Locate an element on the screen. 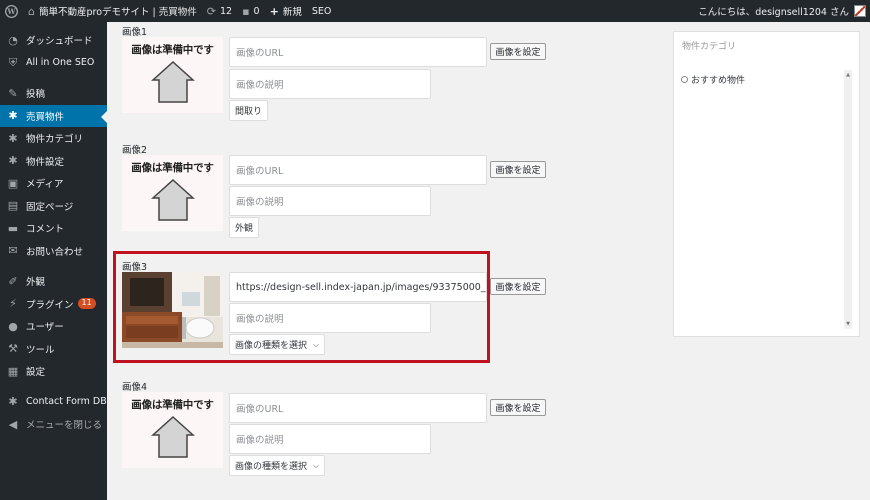  sidebar-item-label: 設定 is located at coordinates (36, 373).